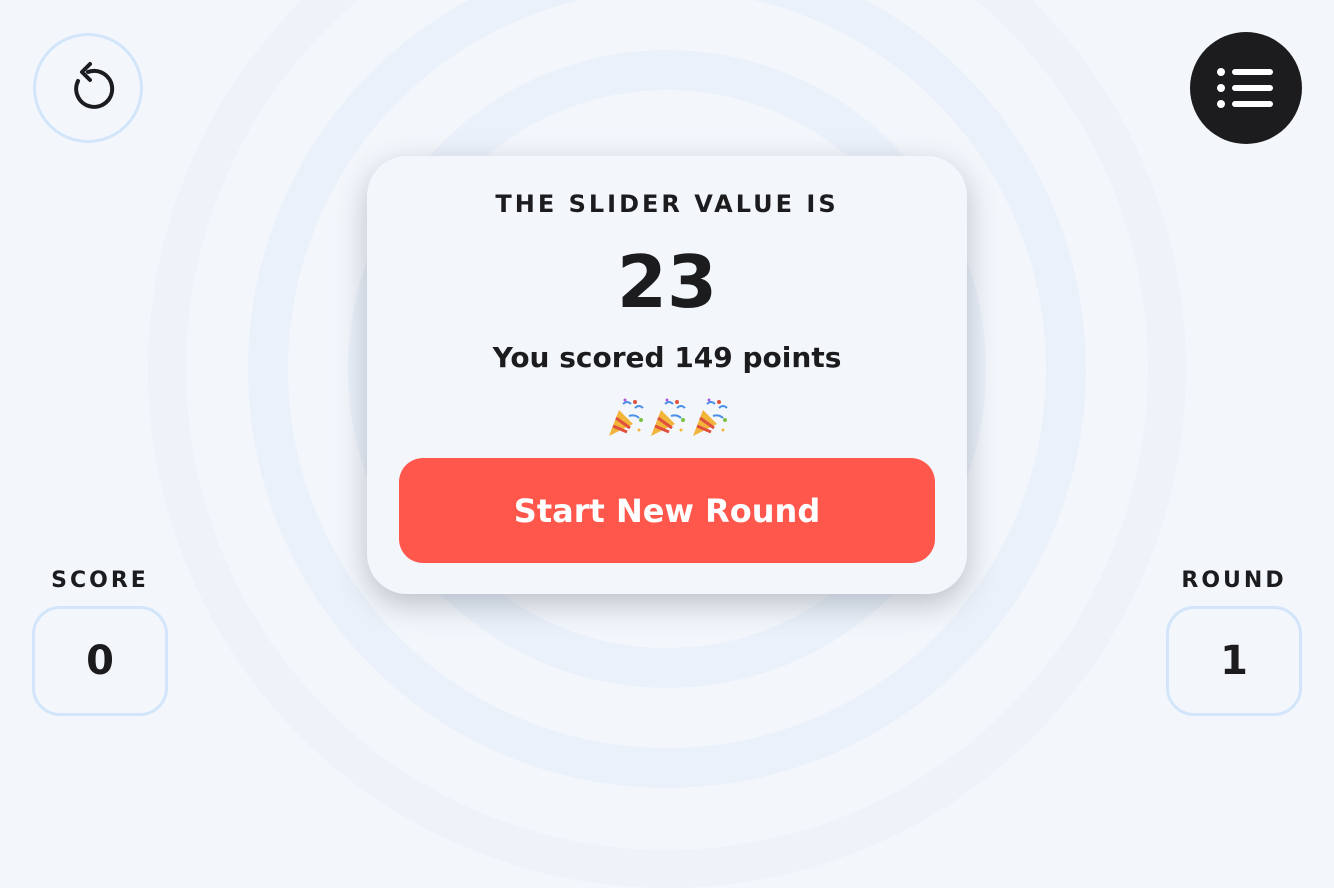 This screenshot has height=888, width=1334. Describe the element at coordinates (1234, 661) in the screenshot. I see `round-value: 1` at that location.